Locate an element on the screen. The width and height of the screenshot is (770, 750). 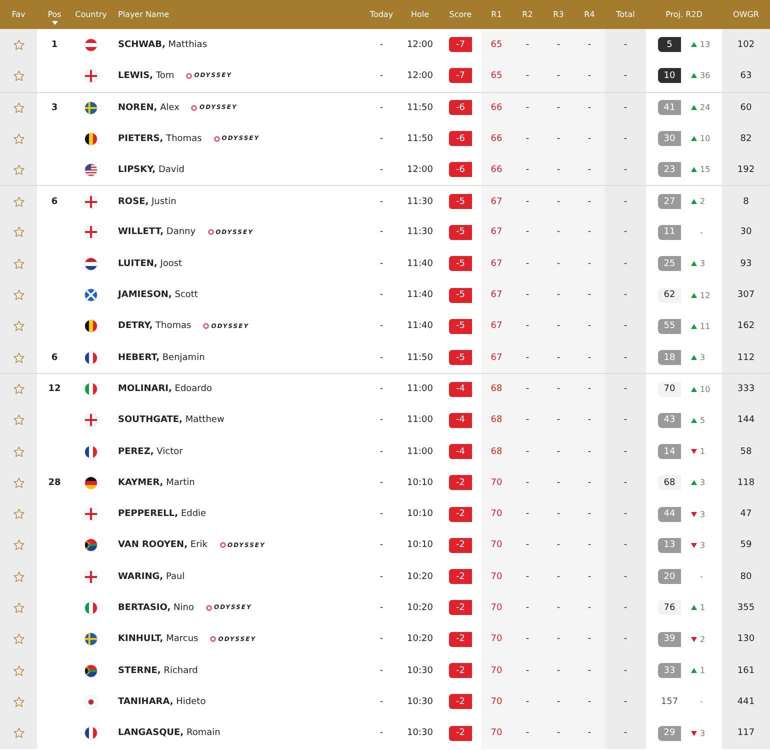
column-header: Total is located at coordinates (625, 14).